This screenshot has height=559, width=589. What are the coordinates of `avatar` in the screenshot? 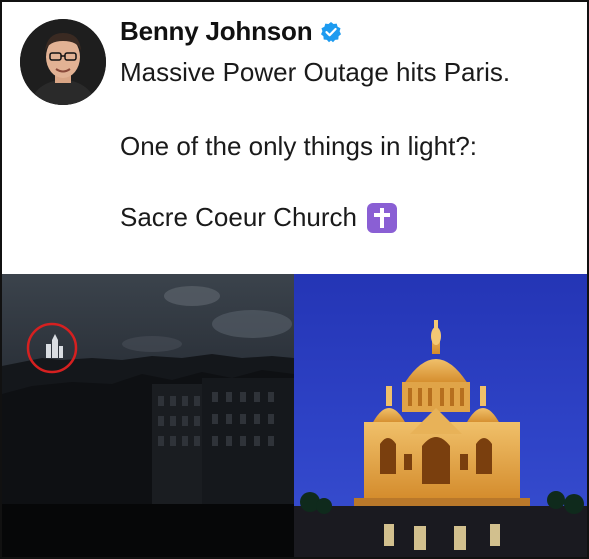 It's located at (63, 62).